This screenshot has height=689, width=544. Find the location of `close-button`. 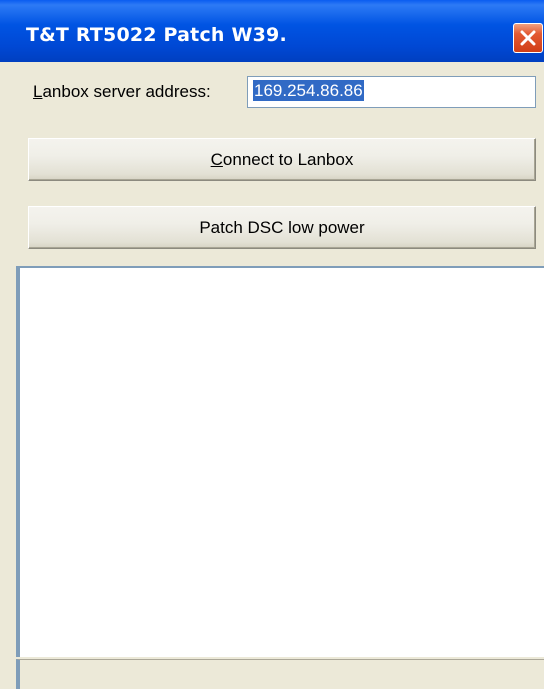

close-button is located at coordinates (528, 38).